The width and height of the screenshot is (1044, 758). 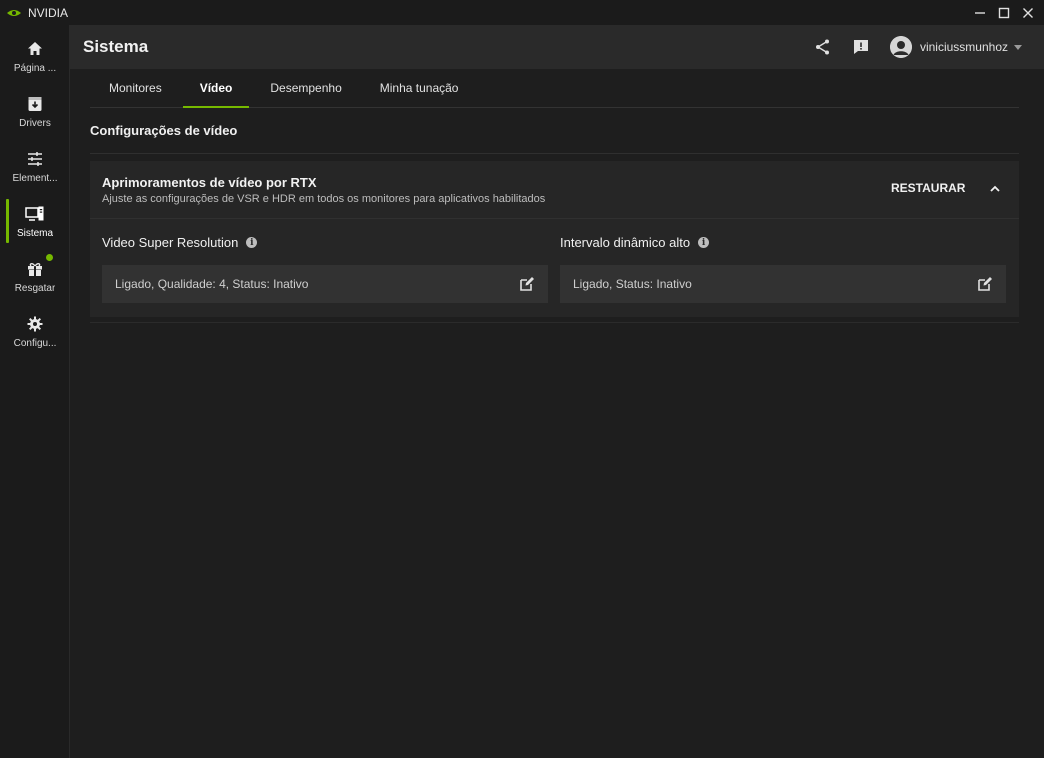 What do you see at coordinates (135, 88) in the screenshot?
I see `tab-monitors: Monitores` at bounding box center [135, 88].